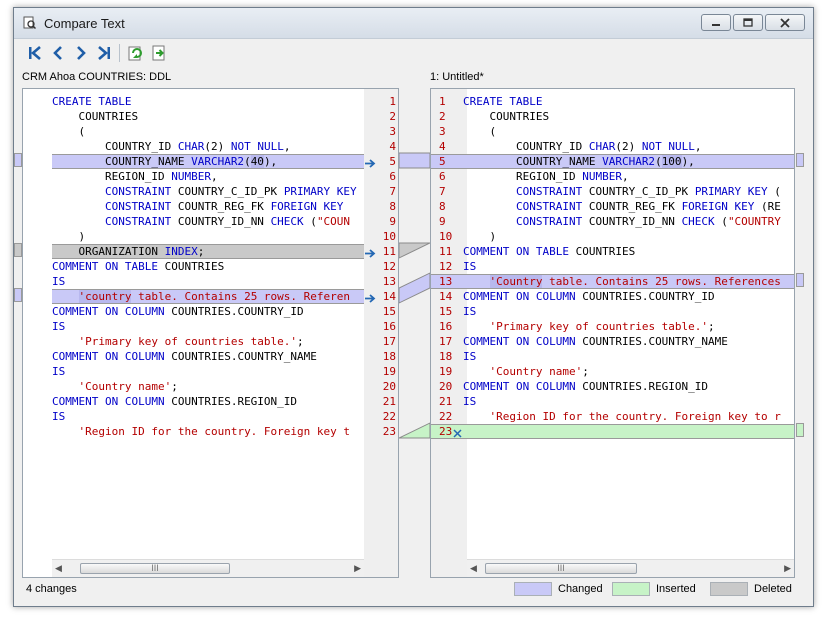 This screenshot has width=828, height=628. What do you see at coordinates (651, 341) in the screenshot?
I see `text-token: COUNTRIES.COUNTRY_NAME` at bounding box center [651, 341].